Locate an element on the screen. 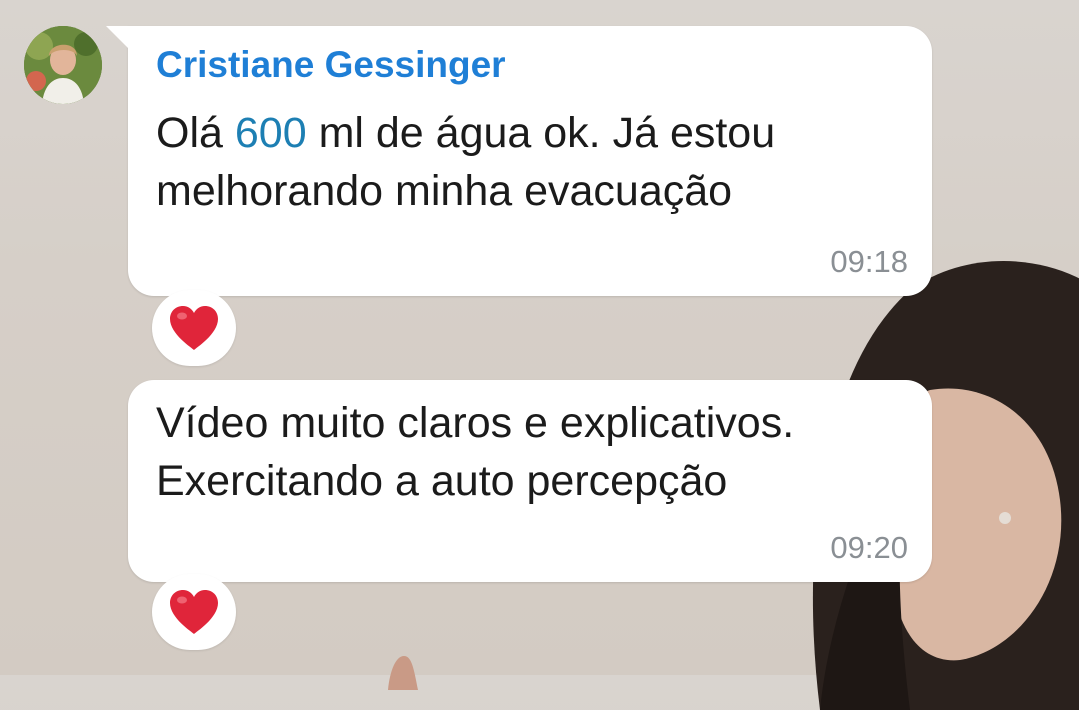  message-text-line: Vídeo muito claros e explicativos. is located at coordinates (475, 423).